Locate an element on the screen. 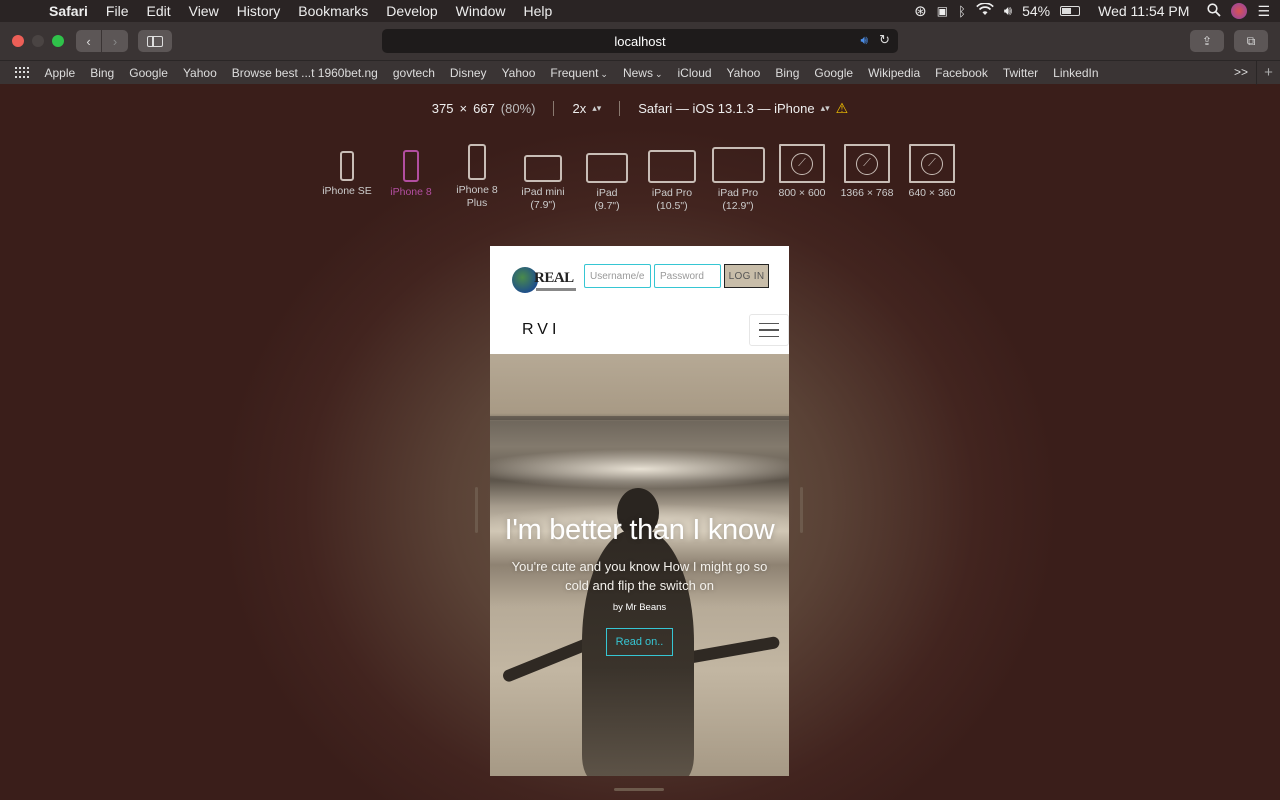 This screenshot has height=800, width=1280. creative-cloud-icon: ⊛ is located at coordinates (920, 11).